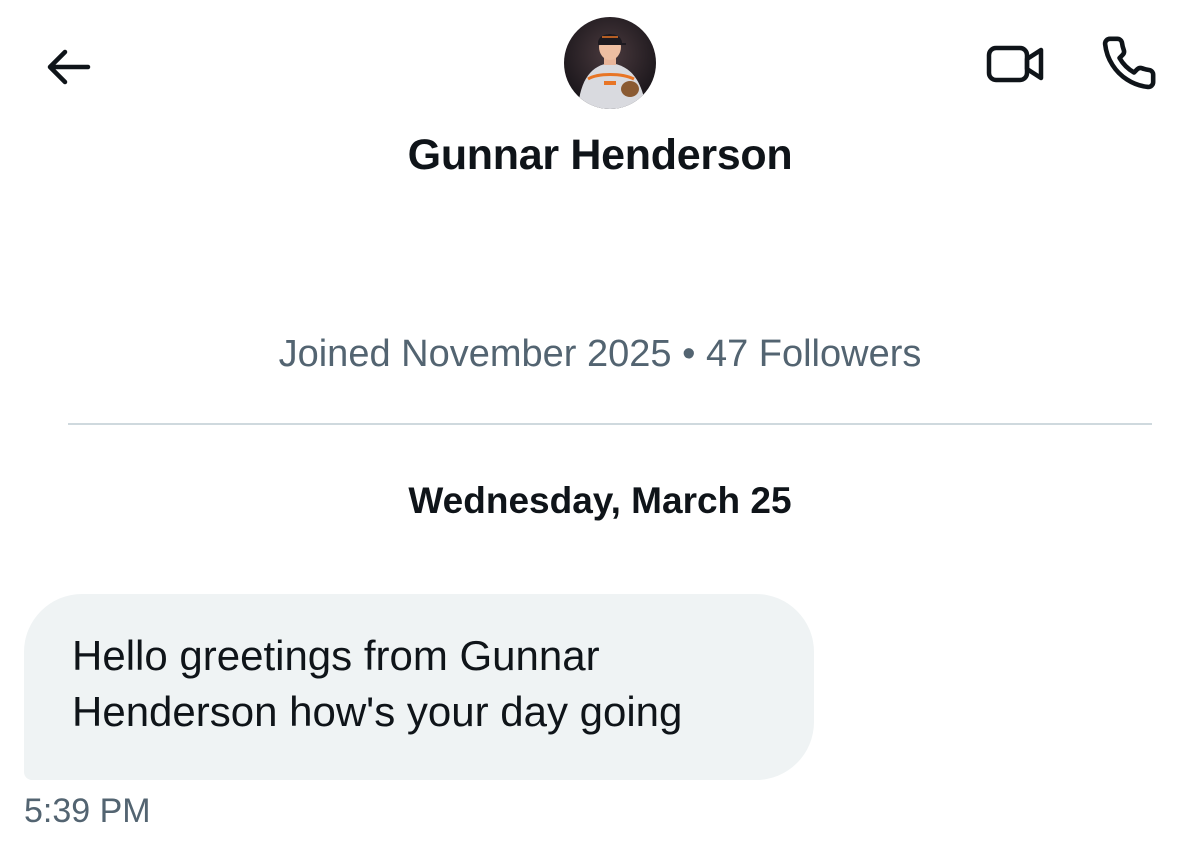  I want to click on video-call-button, so click(1016, 64).